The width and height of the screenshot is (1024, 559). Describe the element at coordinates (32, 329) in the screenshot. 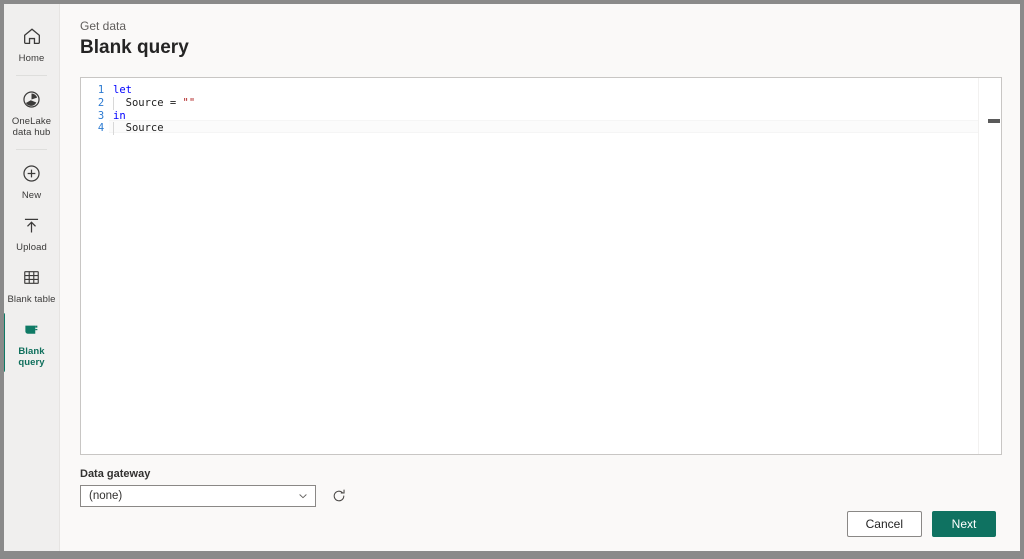

I see `blank-query-icon` at that location.